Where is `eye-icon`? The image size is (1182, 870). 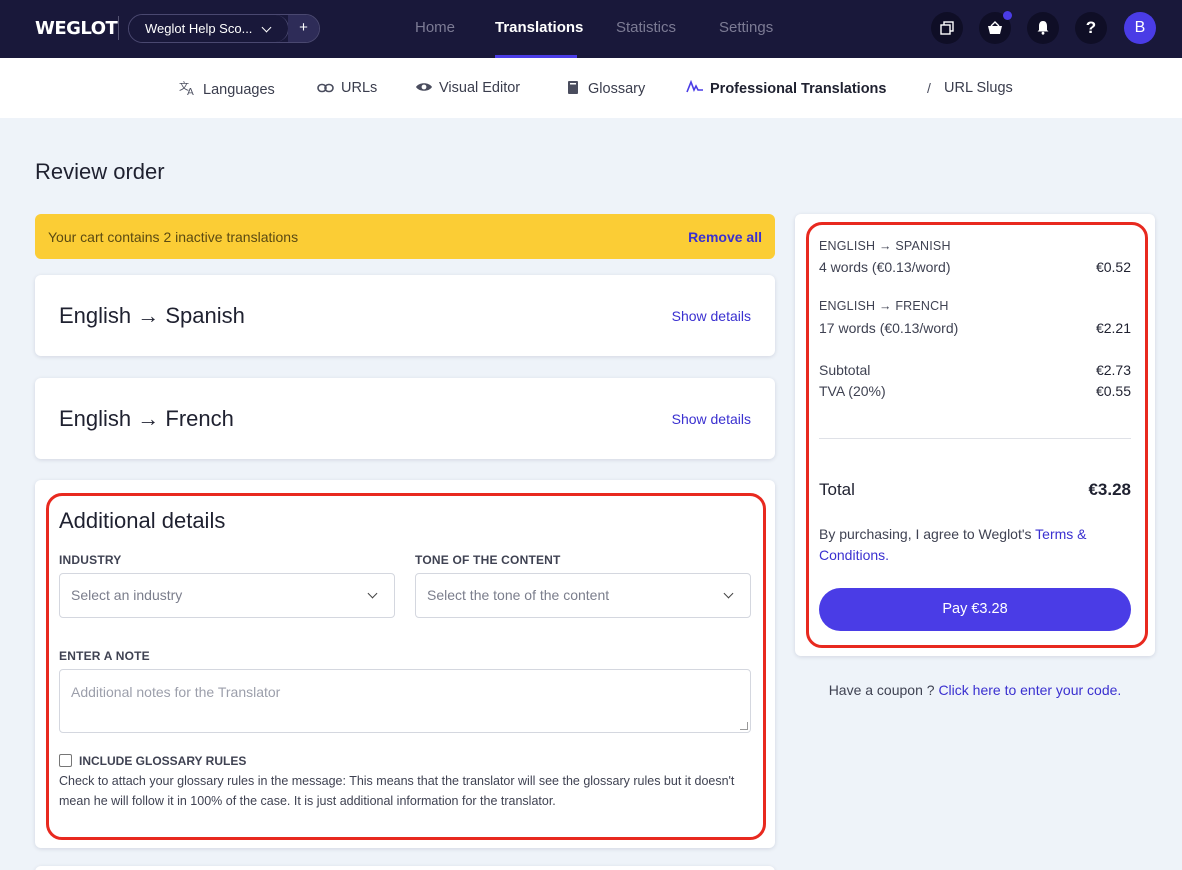 eye-icon is located at coordinates (424, 88).